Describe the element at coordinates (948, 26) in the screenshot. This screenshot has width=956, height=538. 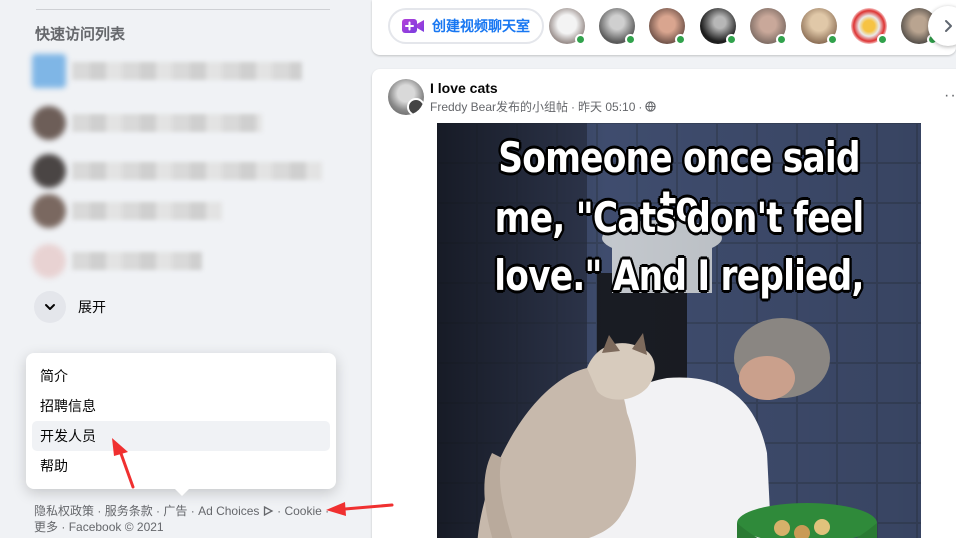
I see `chevron-right-icon` at that location.